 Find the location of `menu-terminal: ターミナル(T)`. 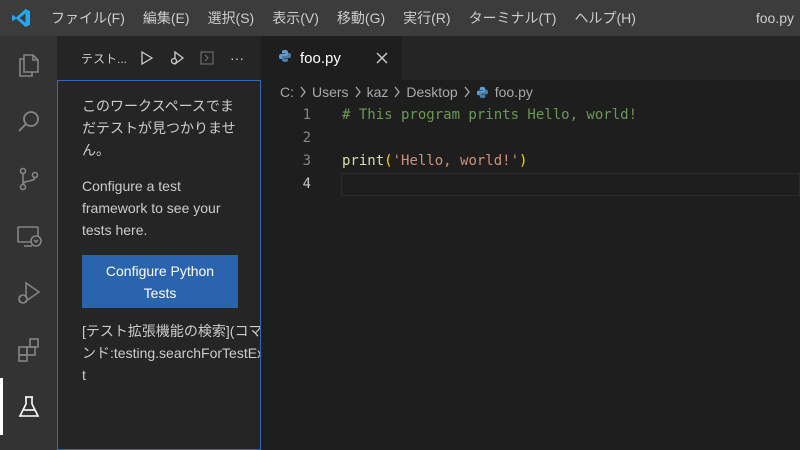

menu-terminal: ターミナル(T) is located at coordinates (513, 18).